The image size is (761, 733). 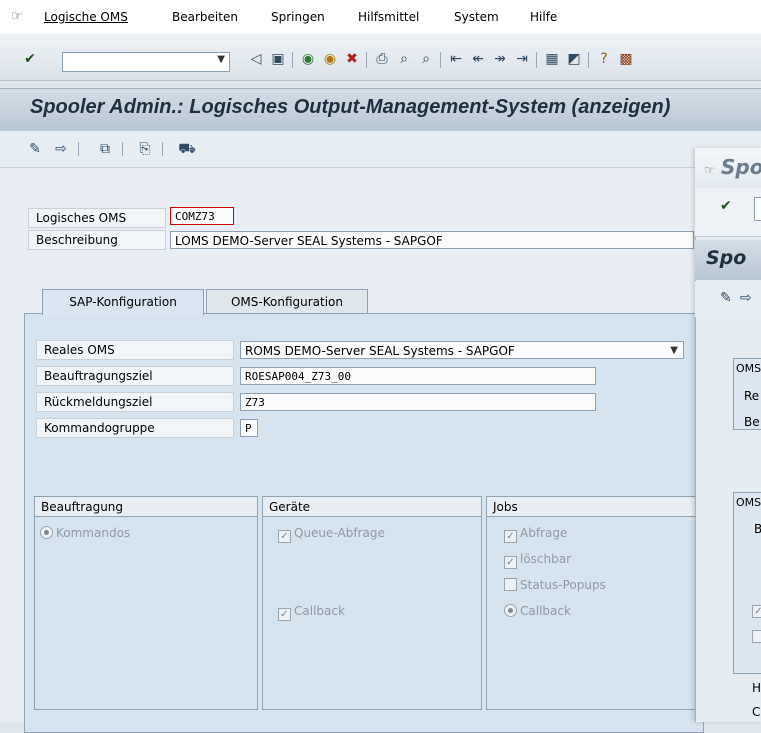 What do you see at coordinates (748, 502) in the screenshot?
I see `second-window-label-oms-2: OMS` at bounding box center [748, 502].